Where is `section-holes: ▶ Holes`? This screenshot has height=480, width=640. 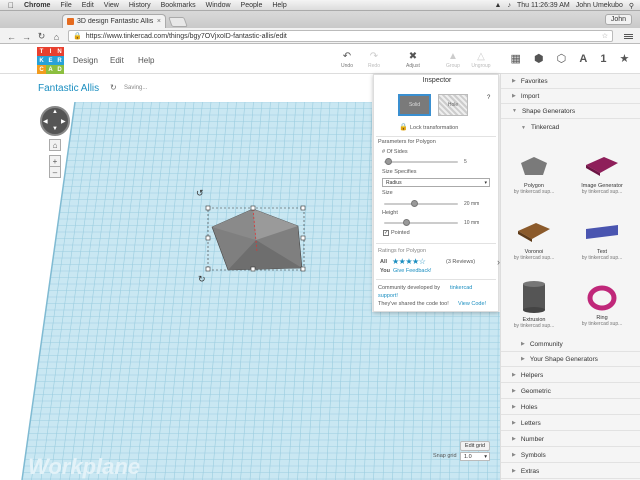 section-holes: ▶ Holes is located at coordinates (570, 407).